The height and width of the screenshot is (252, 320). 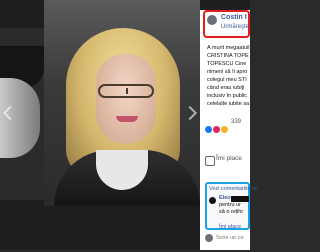 What do you see at coordinates (229, 158) in the screenshot?
I see `like-button-label: Îmi place` at bounding box center [229, 158].